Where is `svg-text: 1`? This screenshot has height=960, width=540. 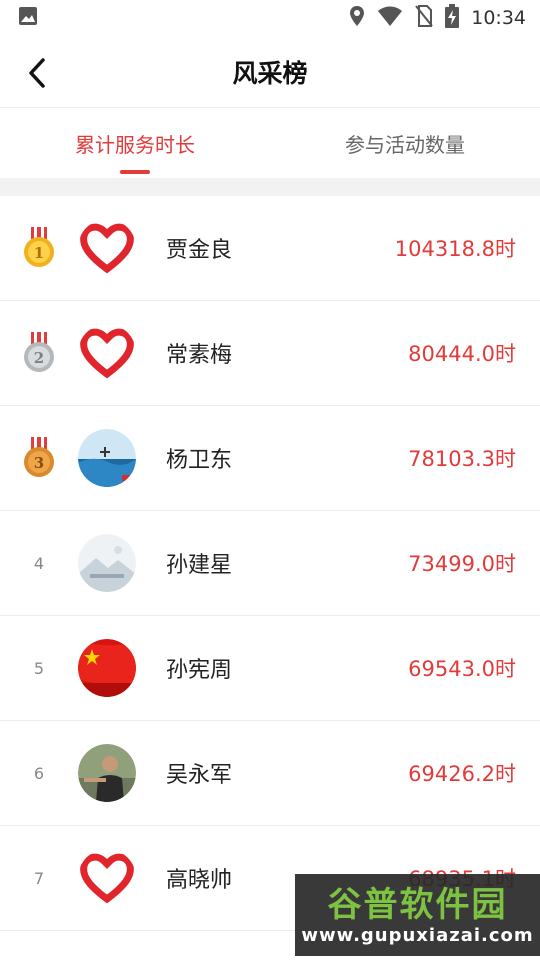 svg-text: 1 is located at coordinates (39, 253).